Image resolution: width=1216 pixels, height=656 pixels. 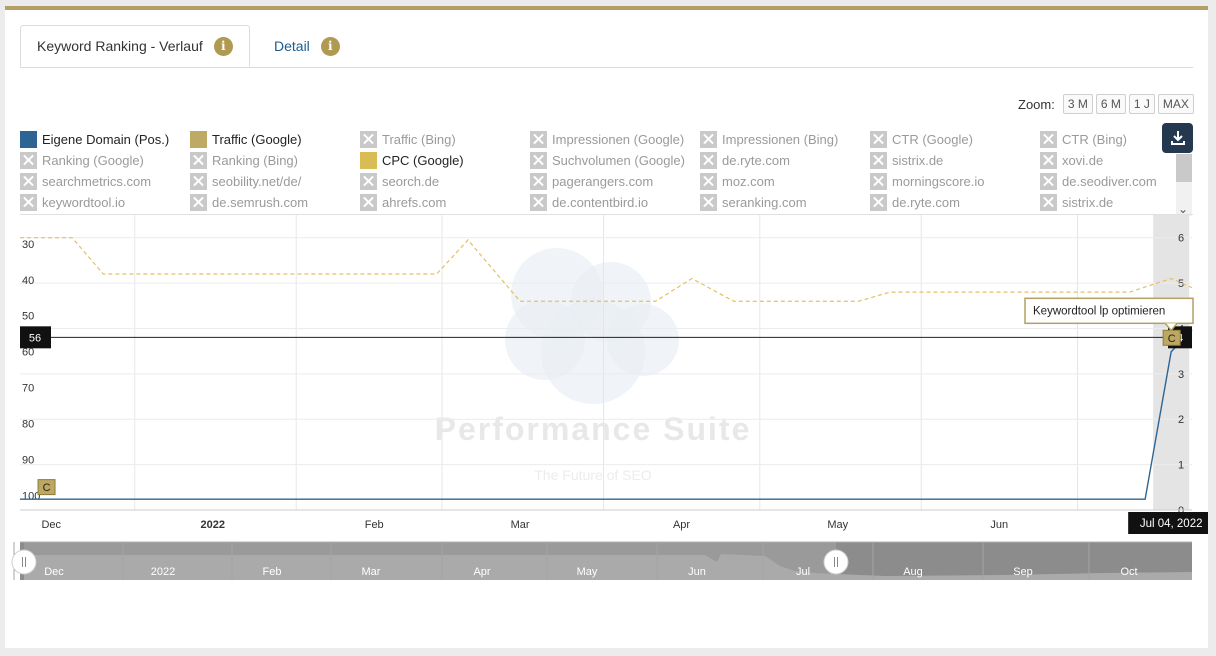 I want to click on legend-label: de.contentbird.io, so click(x=600, y=202).